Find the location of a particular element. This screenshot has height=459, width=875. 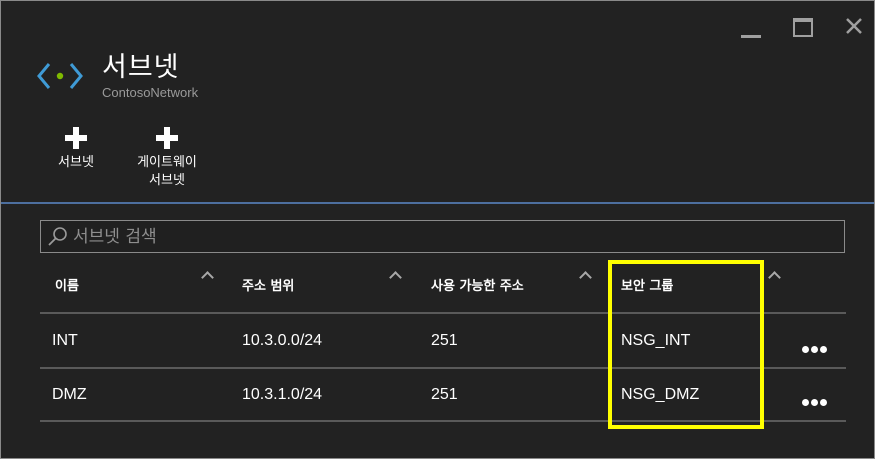

command-bar-divider is located at coordinates (437, 203).